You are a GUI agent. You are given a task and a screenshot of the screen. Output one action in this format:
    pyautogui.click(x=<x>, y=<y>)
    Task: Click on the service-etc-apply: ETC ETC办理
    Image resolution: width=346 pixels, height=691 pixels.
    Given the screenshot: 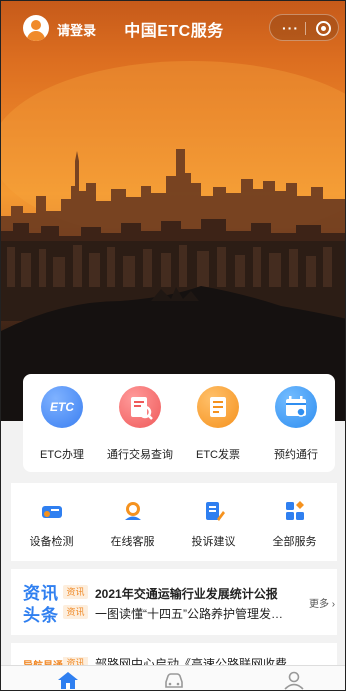 What is the action you would take?
    pyautogui.click(x=62, y=423)
    